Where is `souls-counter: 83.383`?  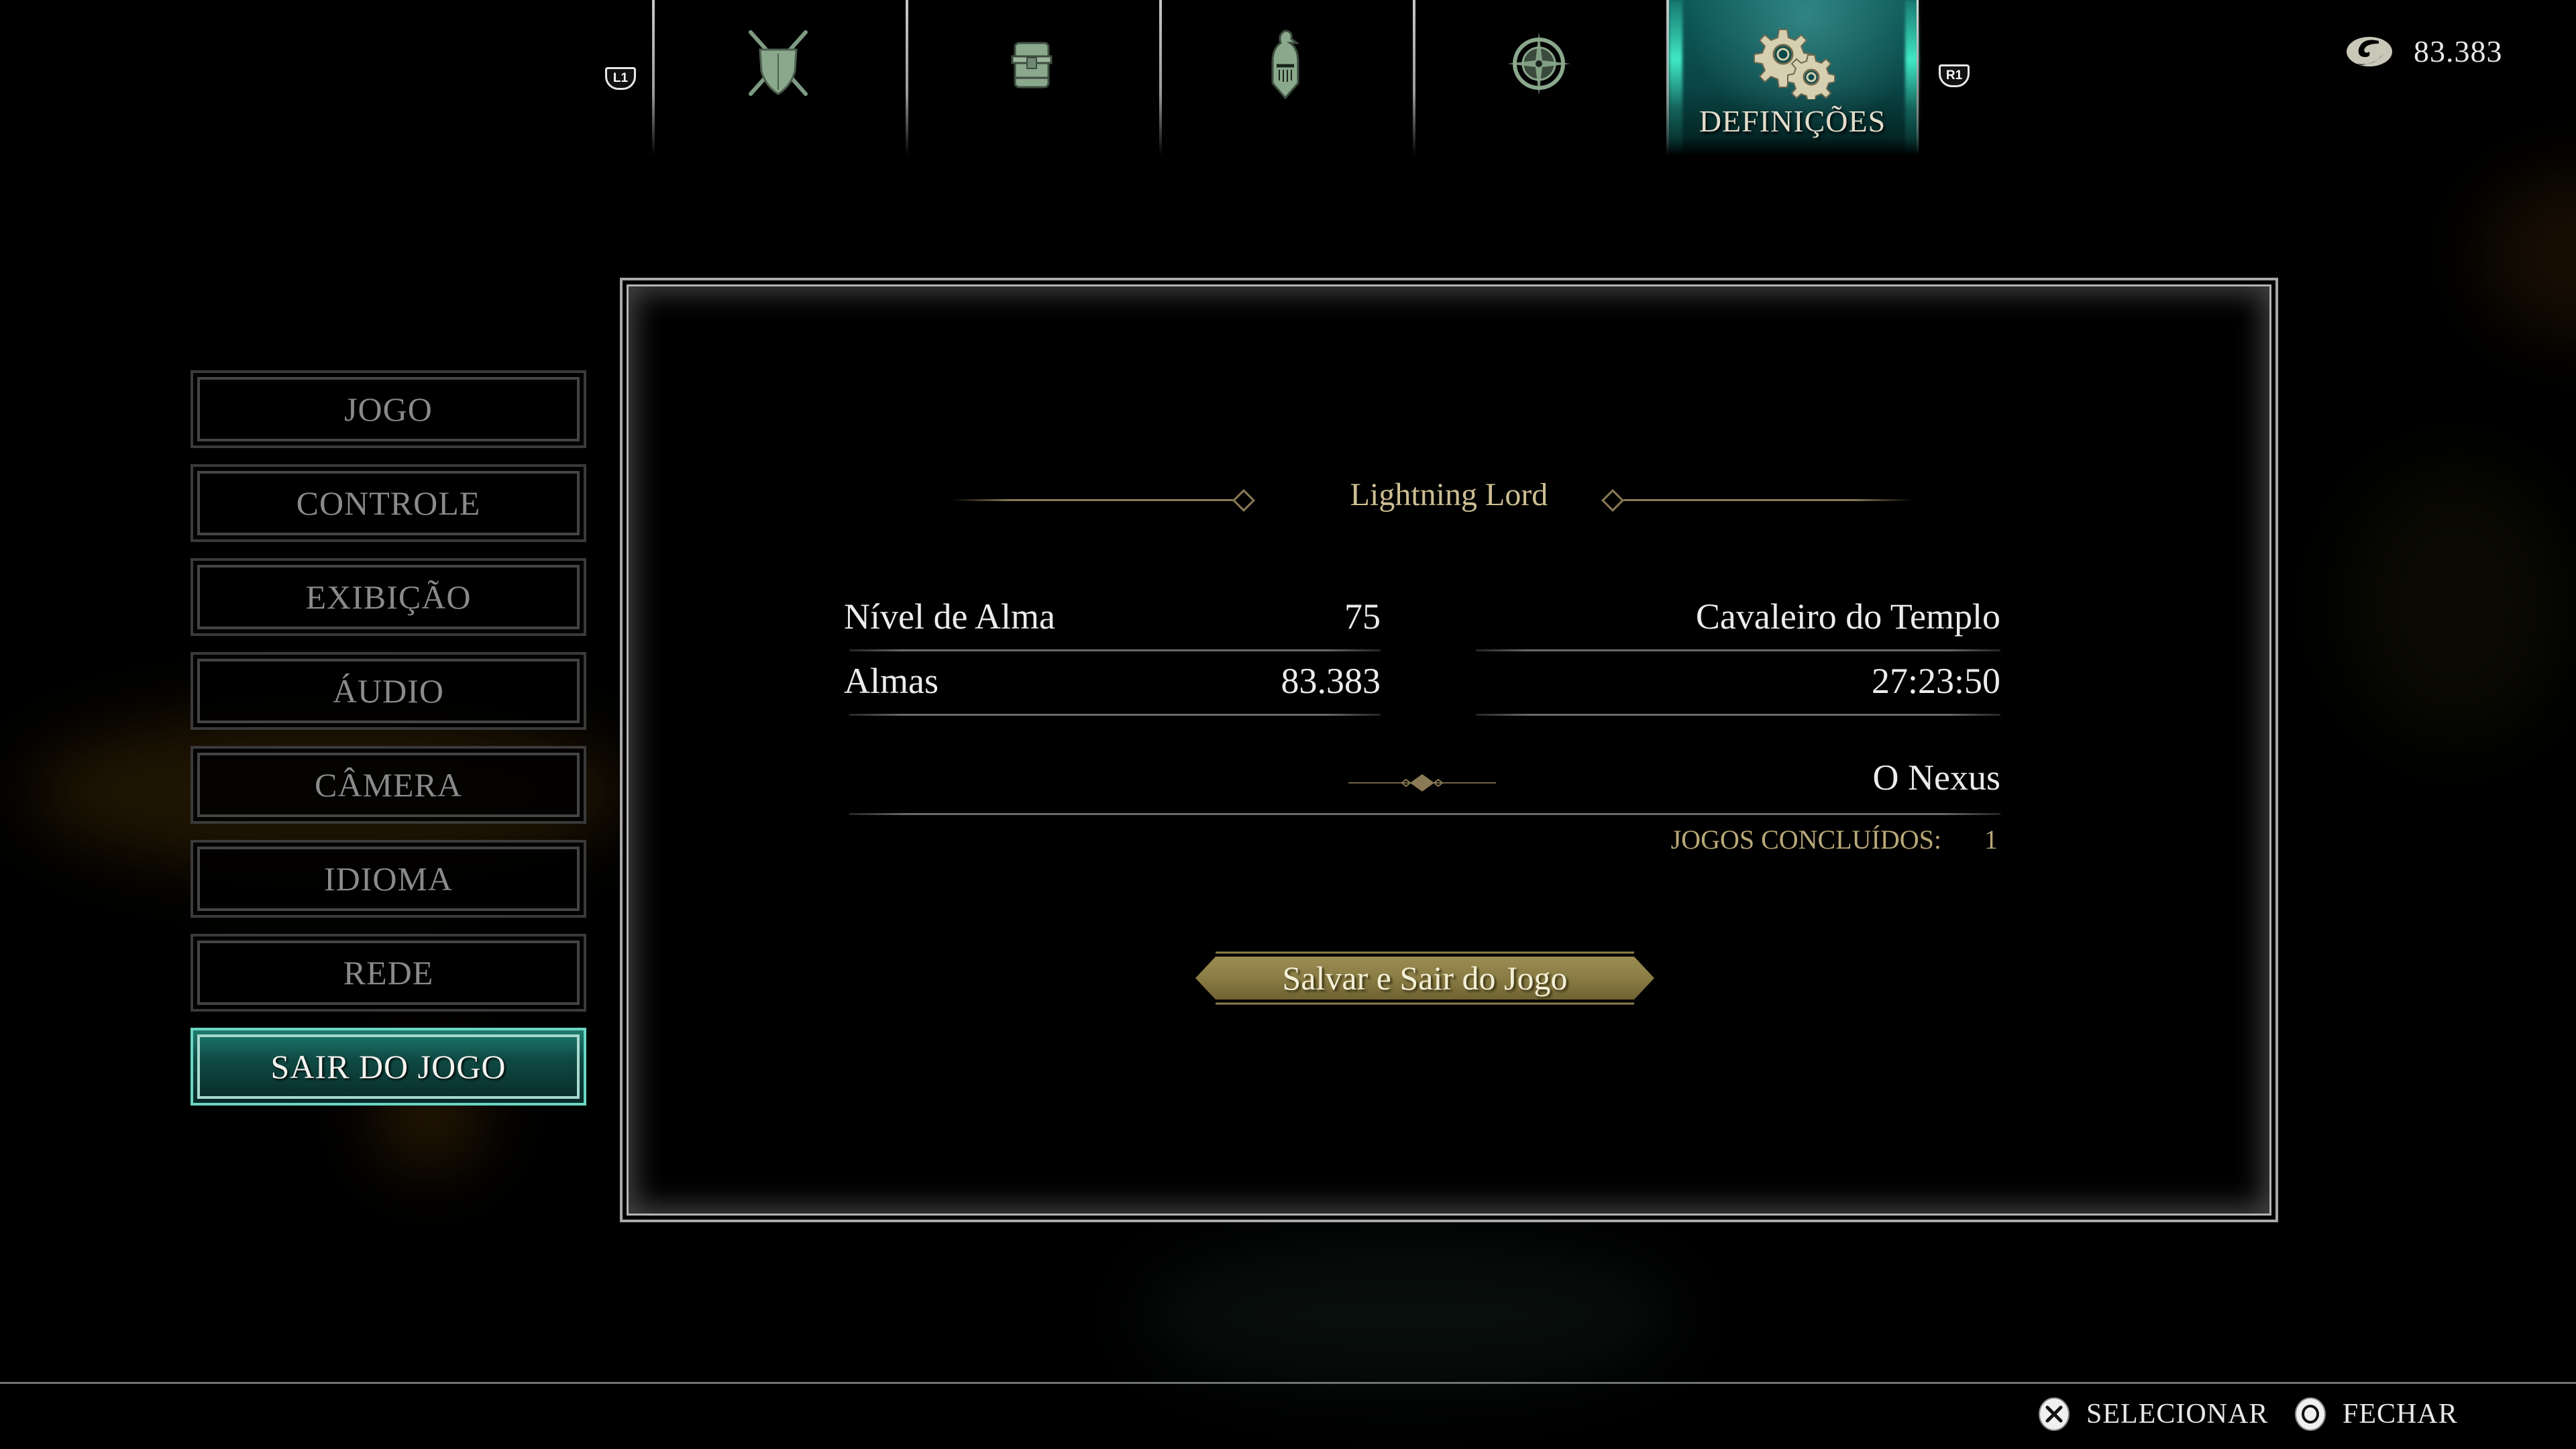 souls-counter: 83.383 is located at coordinates (2424, 51).